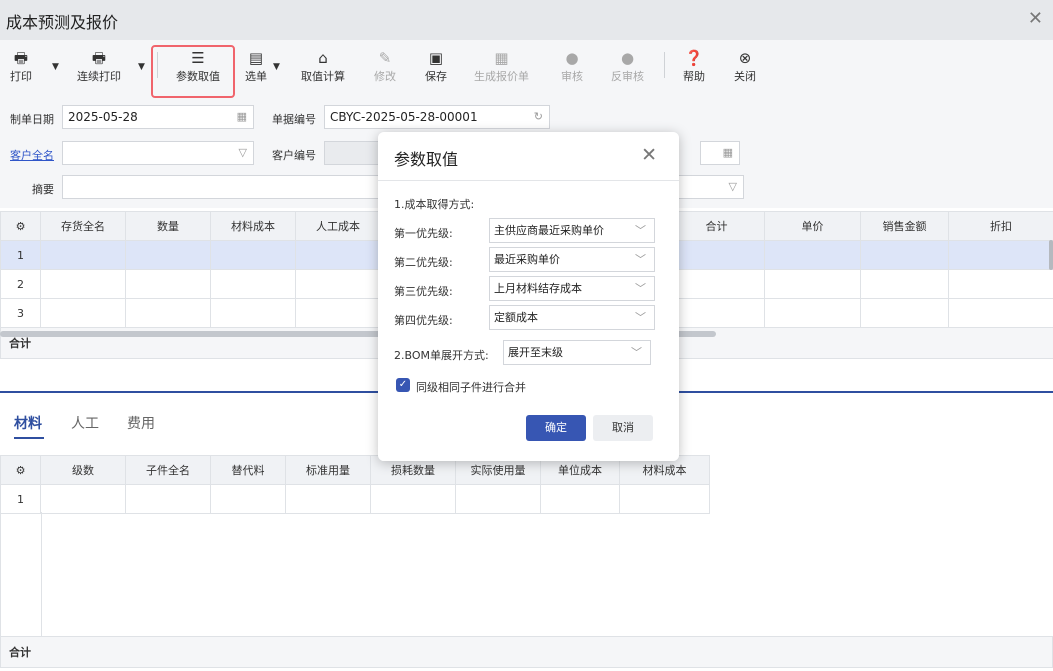 The height and width of the screenshot is (671, 1053). What do you see at coordinates (572, 66) in the screenshot?
I see `audit-button: ● 审核` at bounding box center [572, 66].